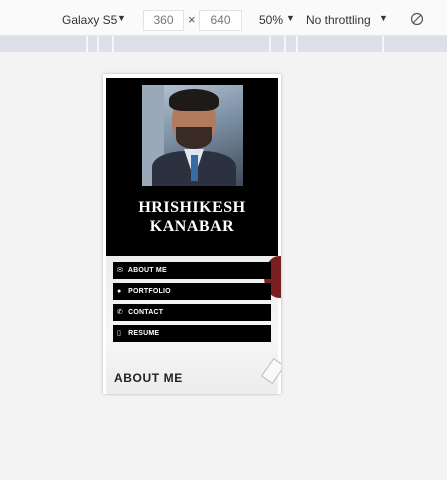 Image resolution: width=447 pixels, height=480 pixels. What do you see at coordinates (417, 19) in the screenshot?
I see `rotate-icon` at bounding box center [417, 19].